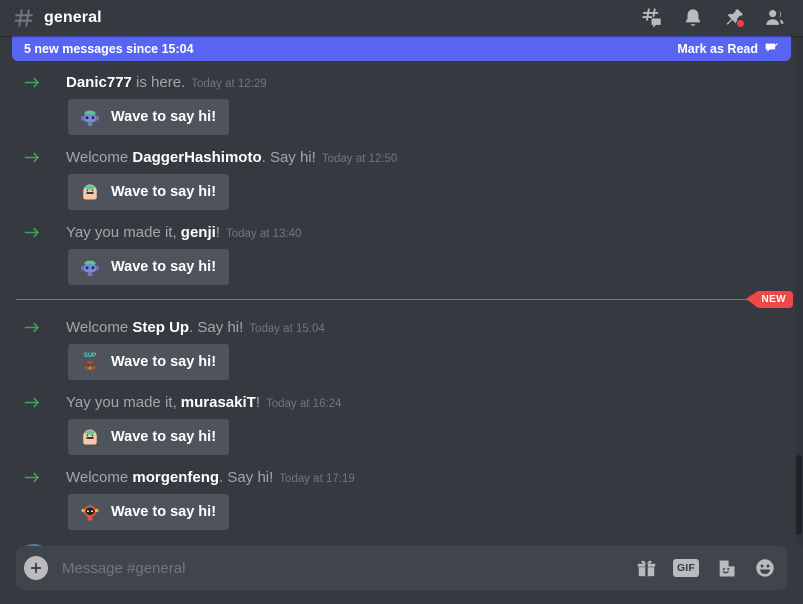  Describe the element at coordinates (160, 327) in the screenshot. I see `joined-username: Step Up` at that location.